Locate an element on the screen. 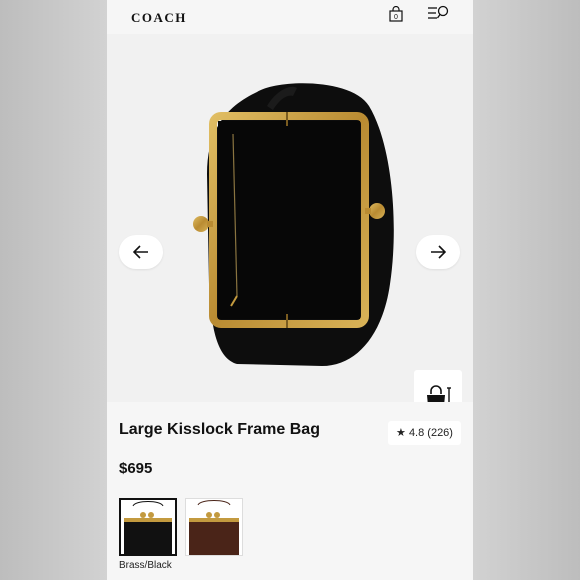  bag-count: 0 is located at coordinates (396, 17).